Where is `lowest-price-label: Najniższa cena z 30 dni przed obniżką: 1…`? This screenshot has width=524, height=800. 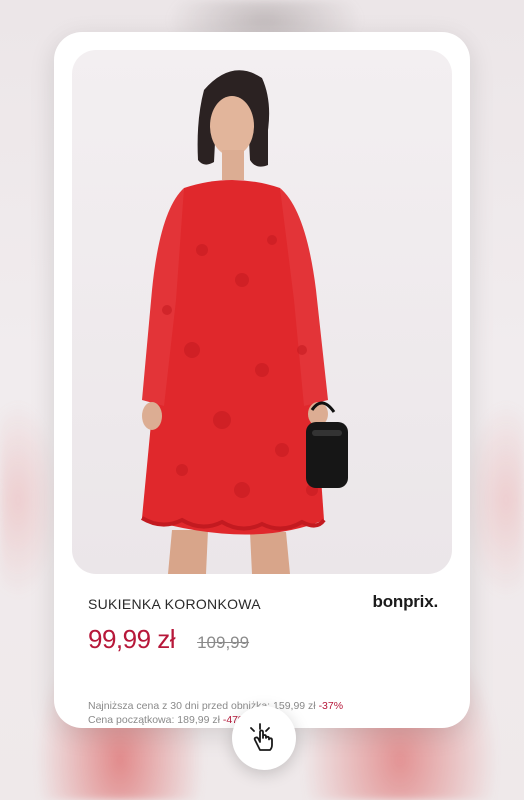
lowest-price-label: Najniższa cena z 30 dni przed obniżką: 1… is located at coordinates (202, 706).